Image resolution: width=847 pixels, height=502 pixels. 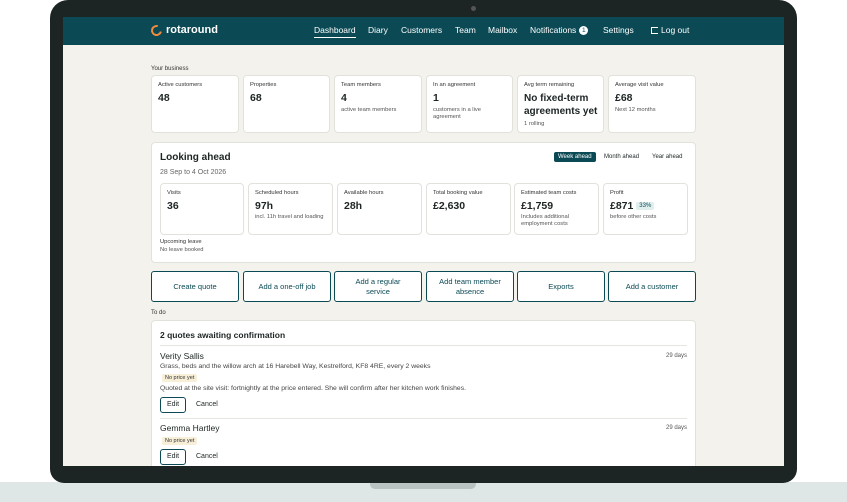 What do you see at coordinates (369, 110) in the screenshot?
I see `stat-sub: active team members` at bounding box center [369, 110].